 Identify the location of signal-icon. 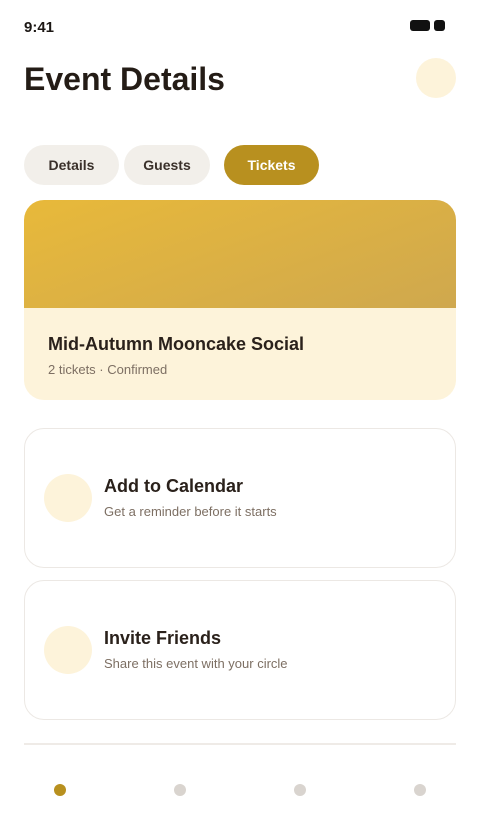
(420, 25).